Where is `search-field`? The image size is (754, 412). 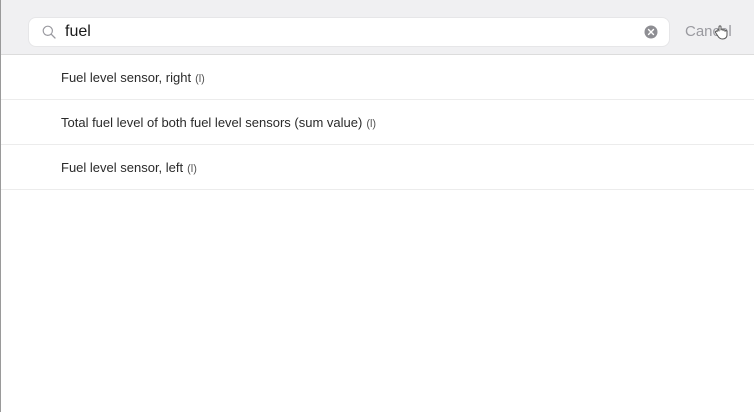
search-field is located at coordinates (349, 32).